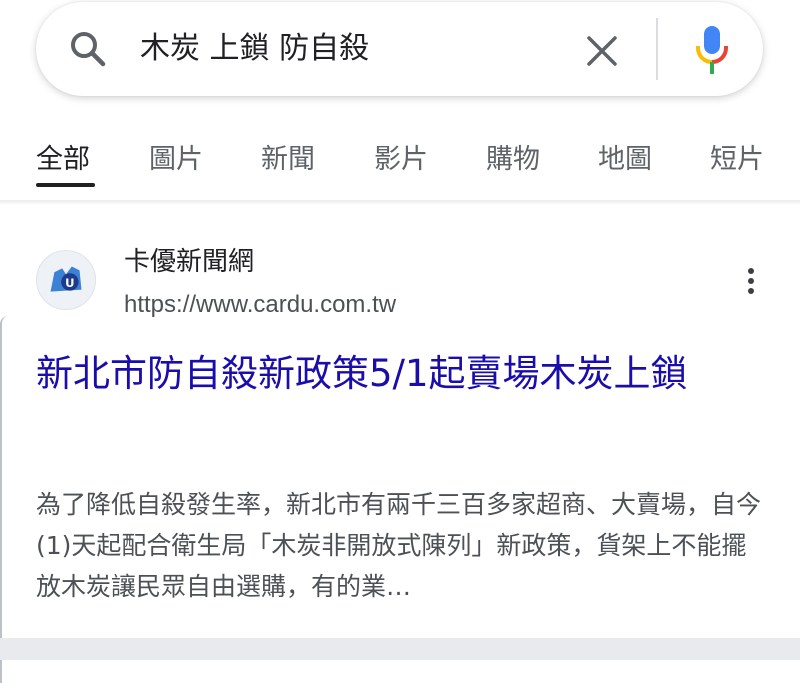 This screenshot has width=800, height=683. I want to click on more-vert-icon, so click(751, 285).